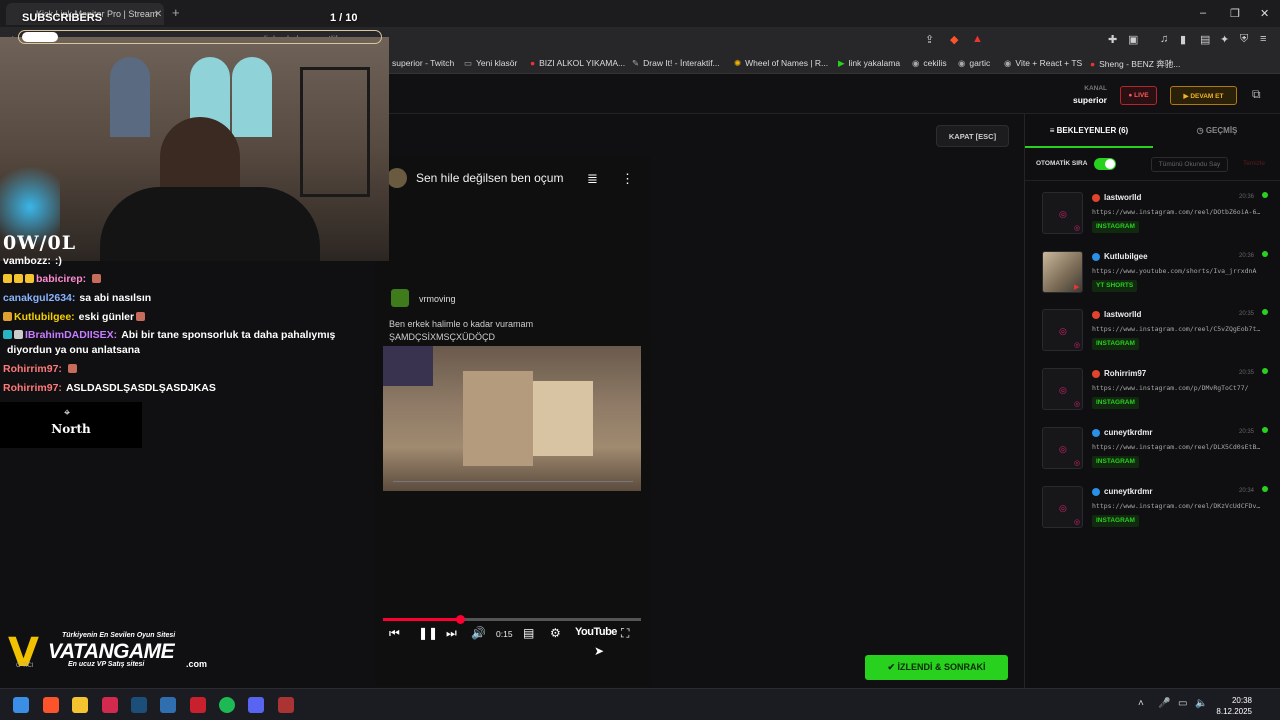 This screenshot has width=1280, height=720. Describe the element at coordinates (40, 37) in the screenshot. I see `overlay-pill` at that location.